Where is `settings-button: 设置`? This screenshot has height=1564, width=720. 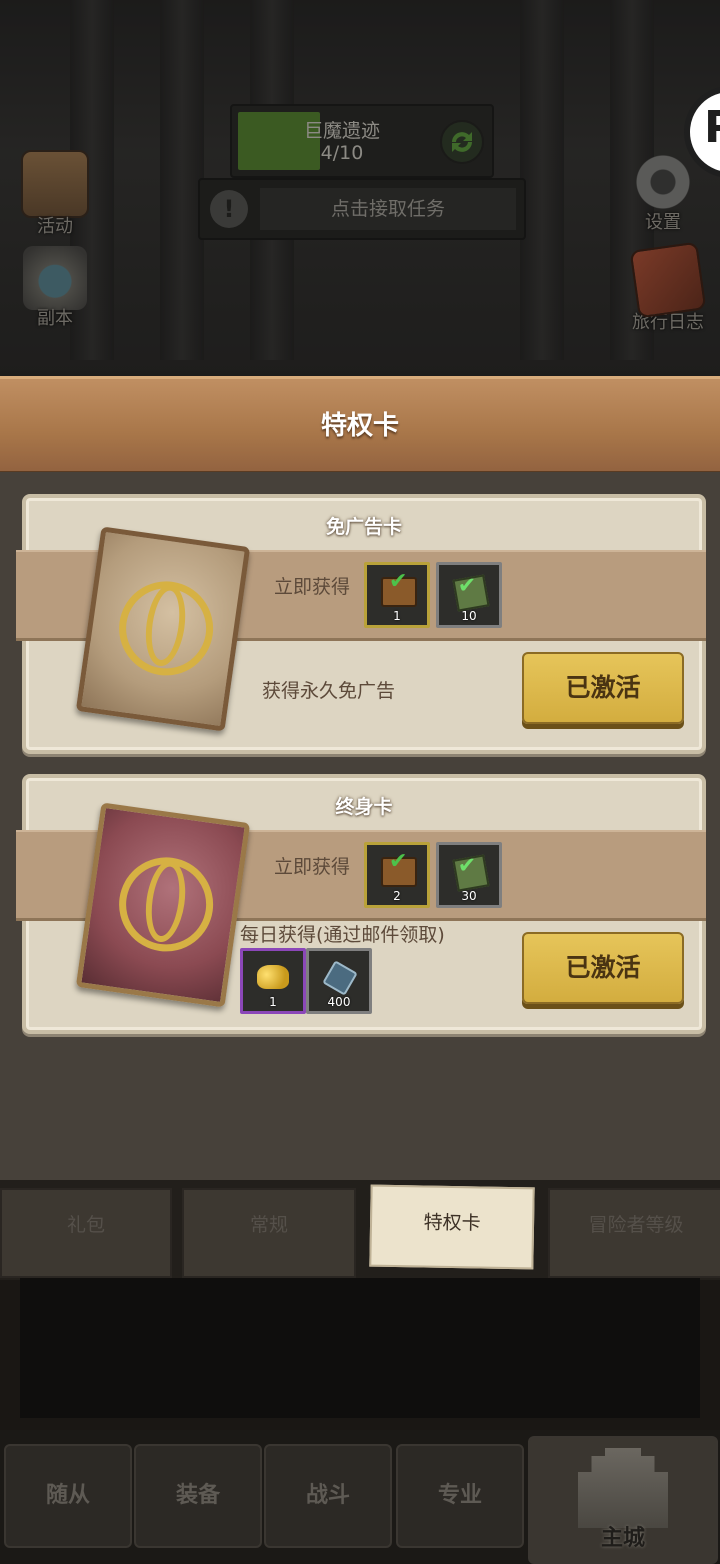 settings-button: 设置 is located at coordinates (663, 198).